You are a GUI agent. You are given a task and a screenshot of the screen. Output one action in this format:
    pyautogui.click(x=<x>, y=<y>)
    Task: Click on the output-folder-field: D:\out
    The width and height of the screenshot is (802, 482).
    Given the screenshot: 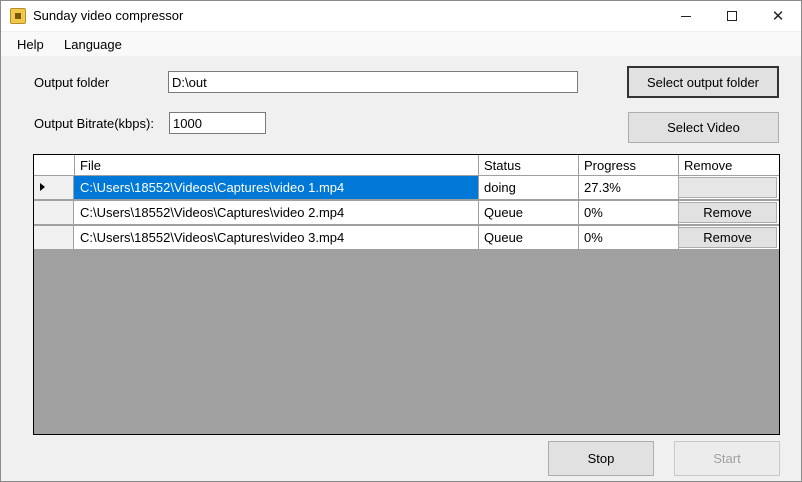 What is the action you would take?
    pyautogui.click(x=373, y=82)
    